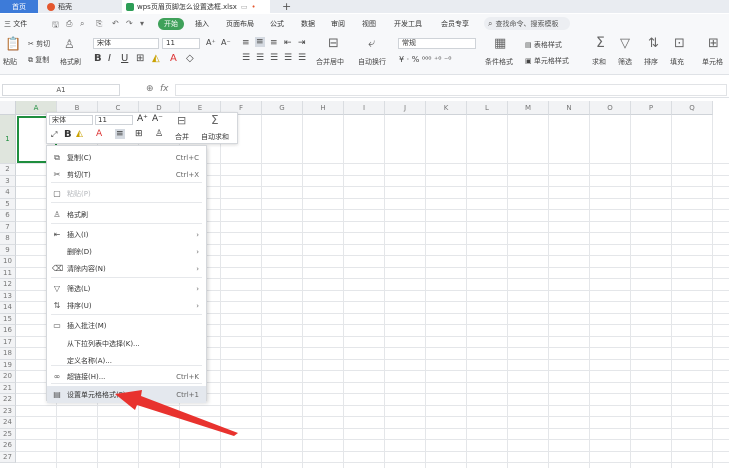 This screenshot has width=729, height=468. What do you see at coordinates (176, 413) in the screenshot?
I see `red-pointer-arrow` at bounding box center [176, 413].